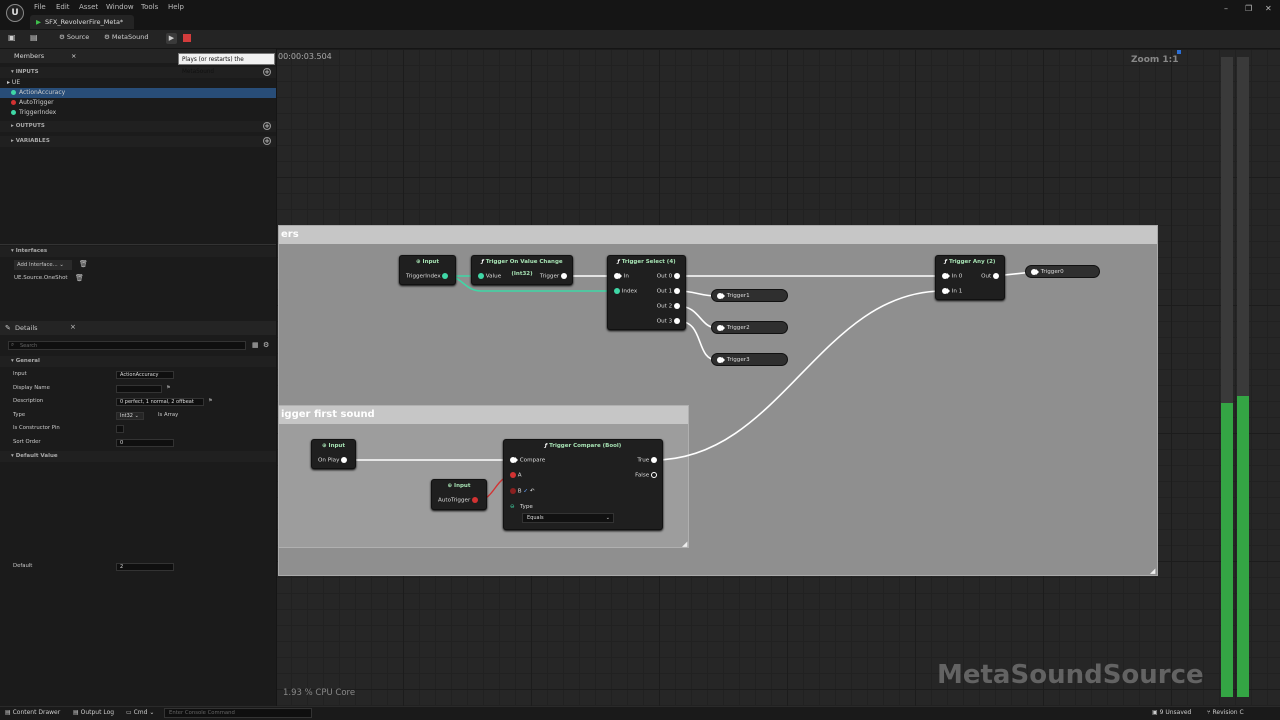 The image size is (1280, 720). What do you see at coordinates (738, 360) in the screenshot?
I see `pin-label: Trigger3` at bounding box center [738, 360].